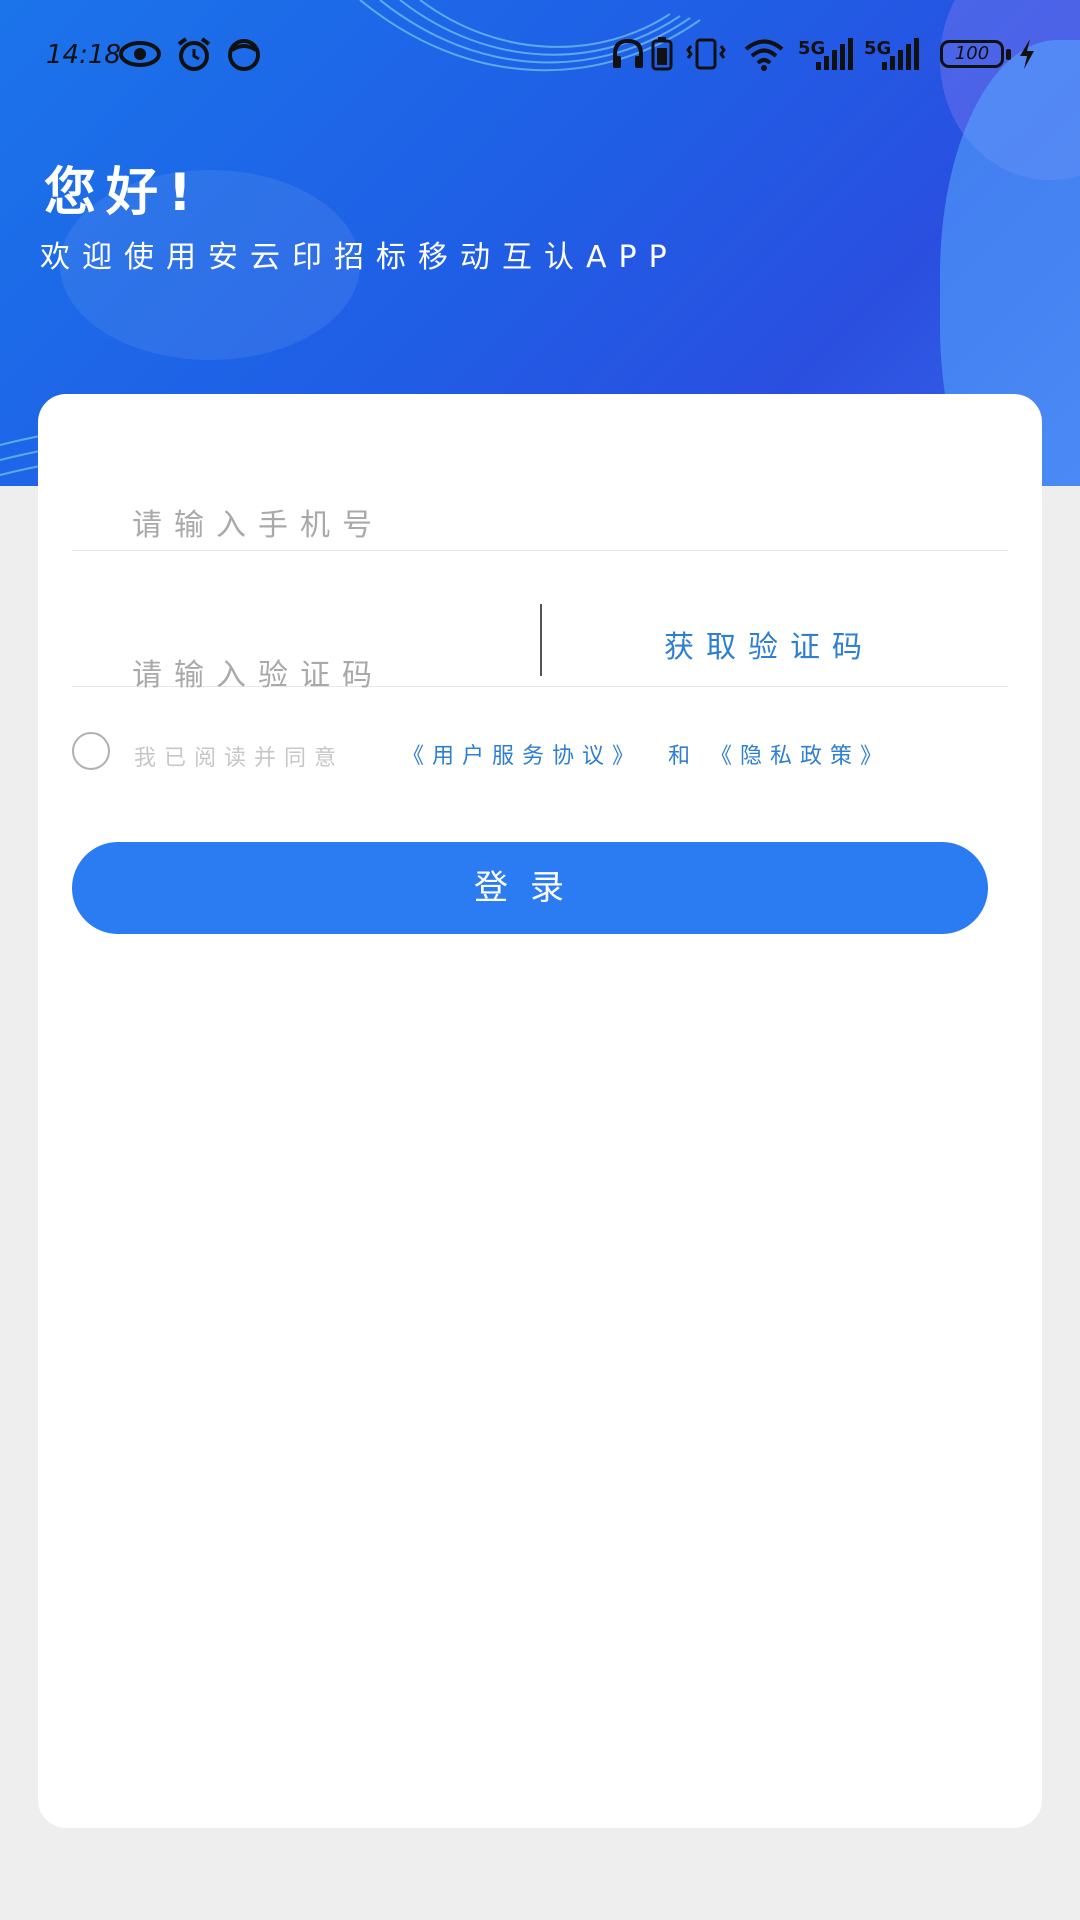 This screenshot has width=1080, height=1920. What do you see at coordinates (679, 756) in the screenshot?
I see `agreement-and: 和` at bounding box center [679, 756].